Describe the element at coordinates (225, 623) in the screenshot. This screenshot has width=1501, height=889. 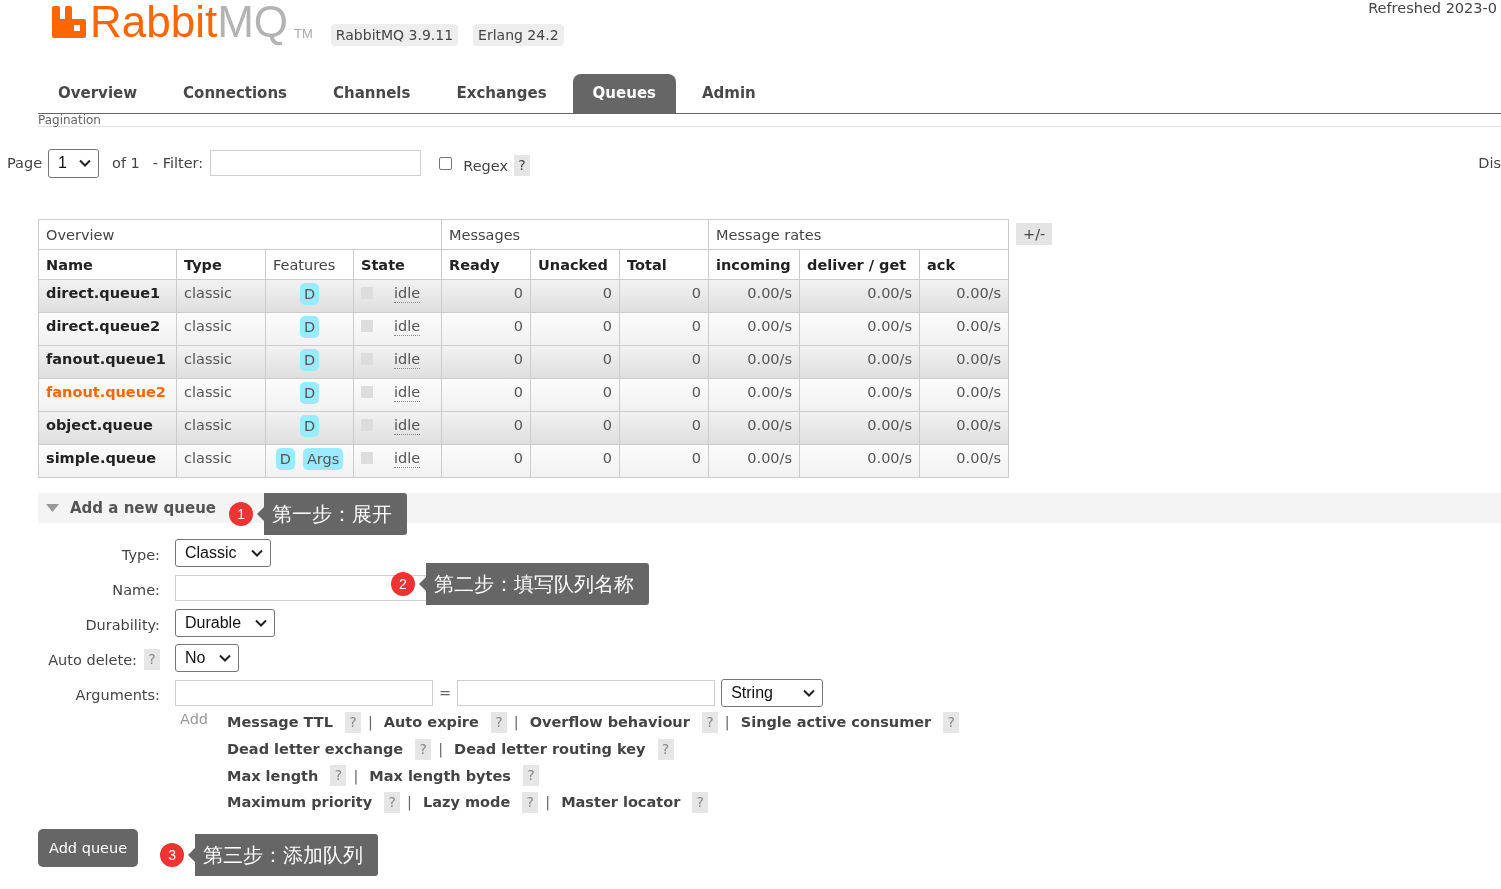
I see `dropdown-select: Durable` at that location.